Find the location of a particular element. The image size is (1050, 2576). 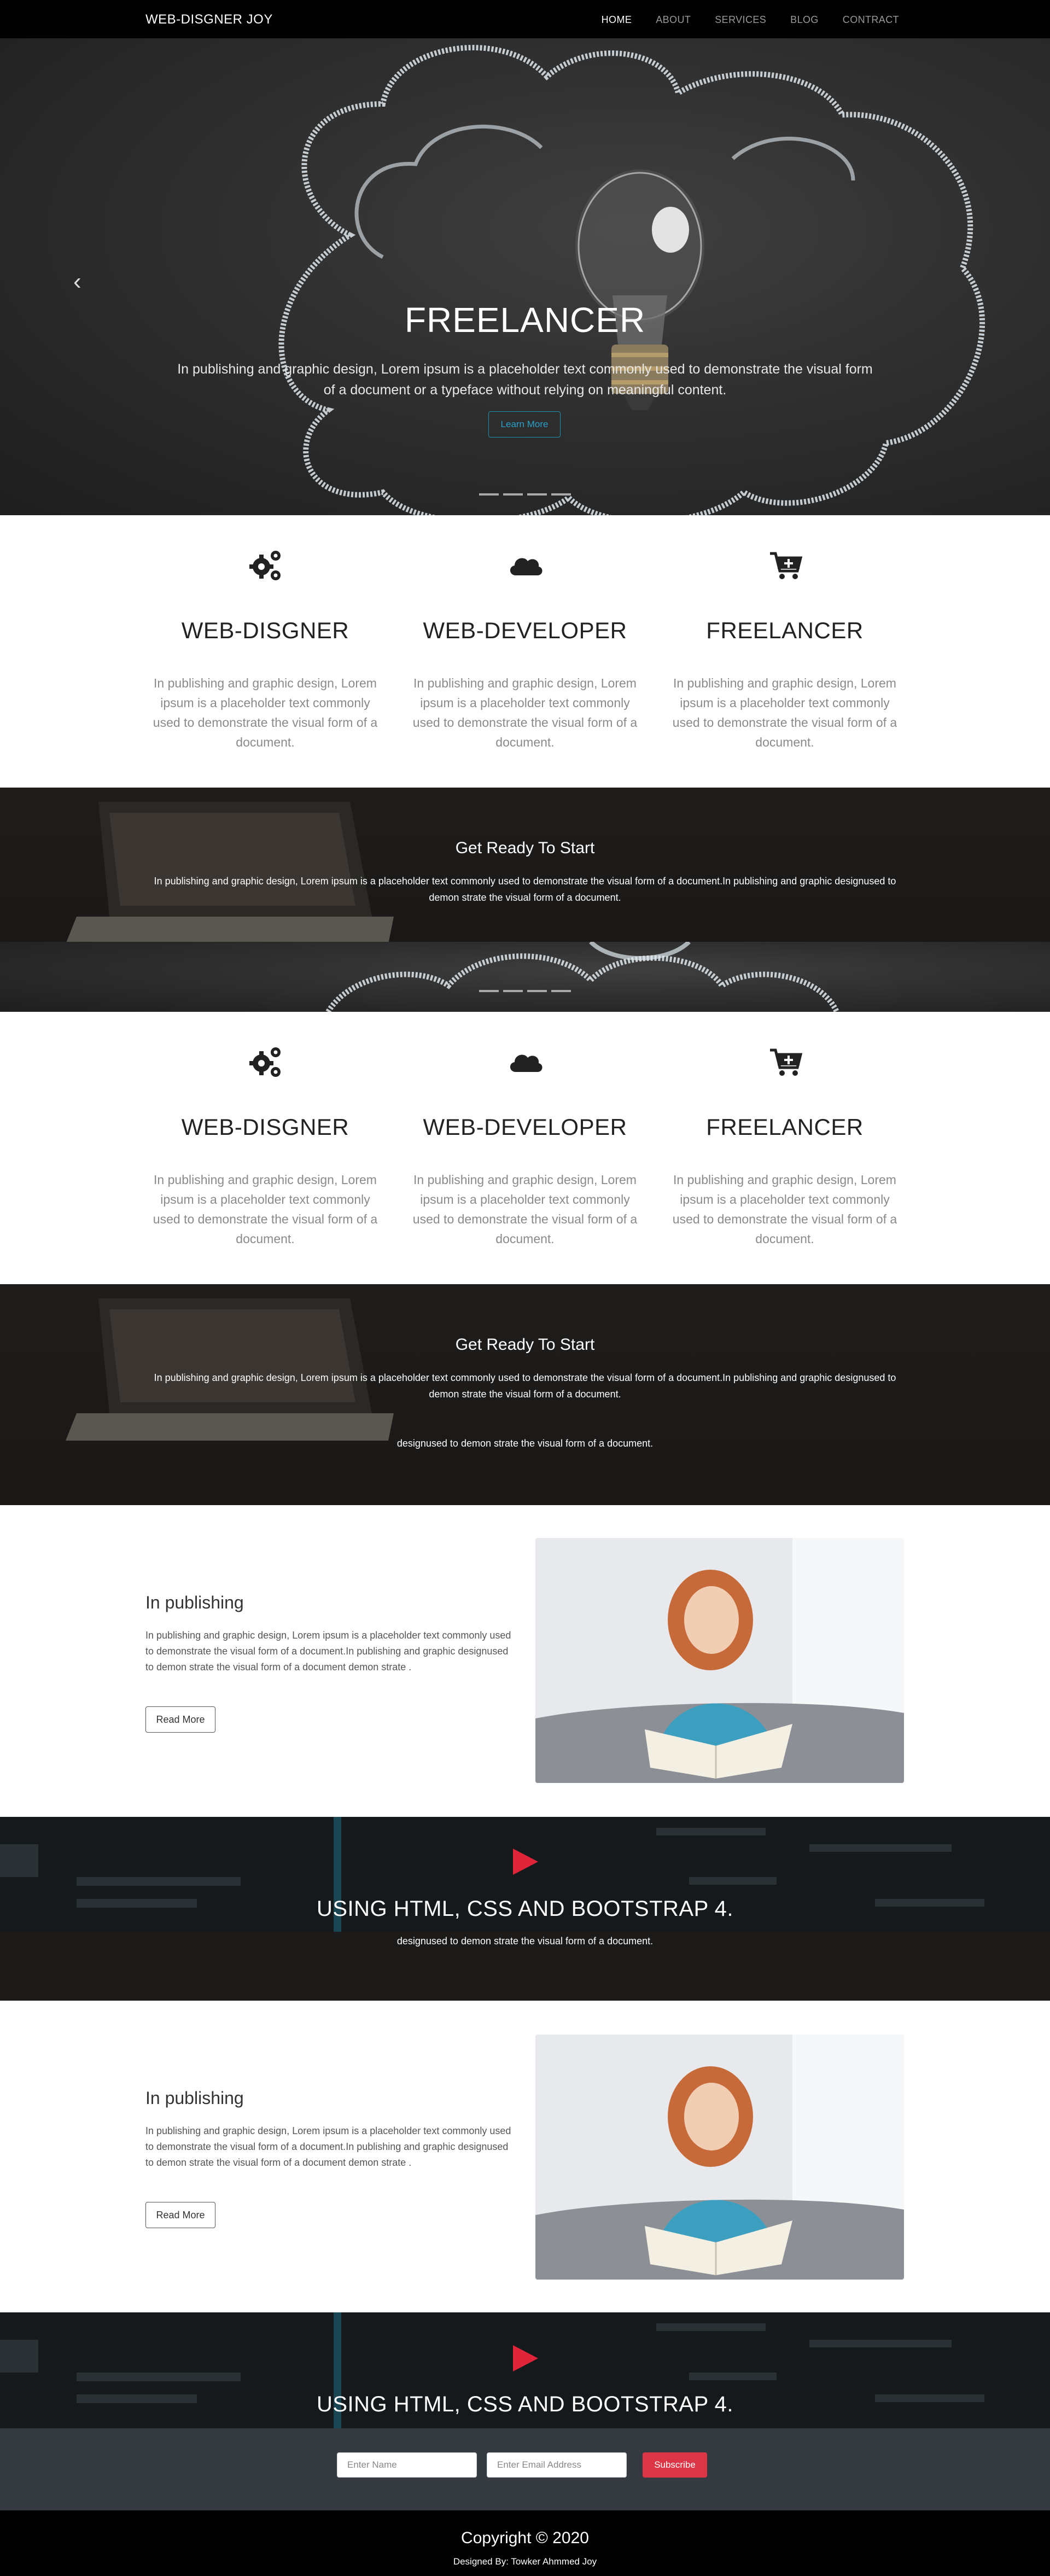

chevron-left-icon: ‹ is located at coordinates (77, 281).